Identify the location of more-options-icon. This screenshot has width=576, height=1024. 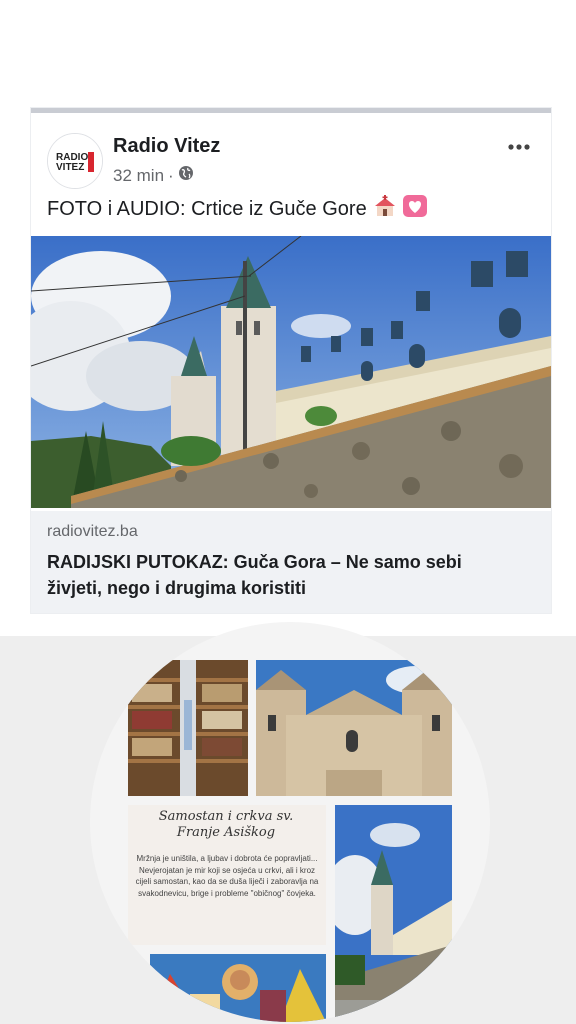
(519, 147).